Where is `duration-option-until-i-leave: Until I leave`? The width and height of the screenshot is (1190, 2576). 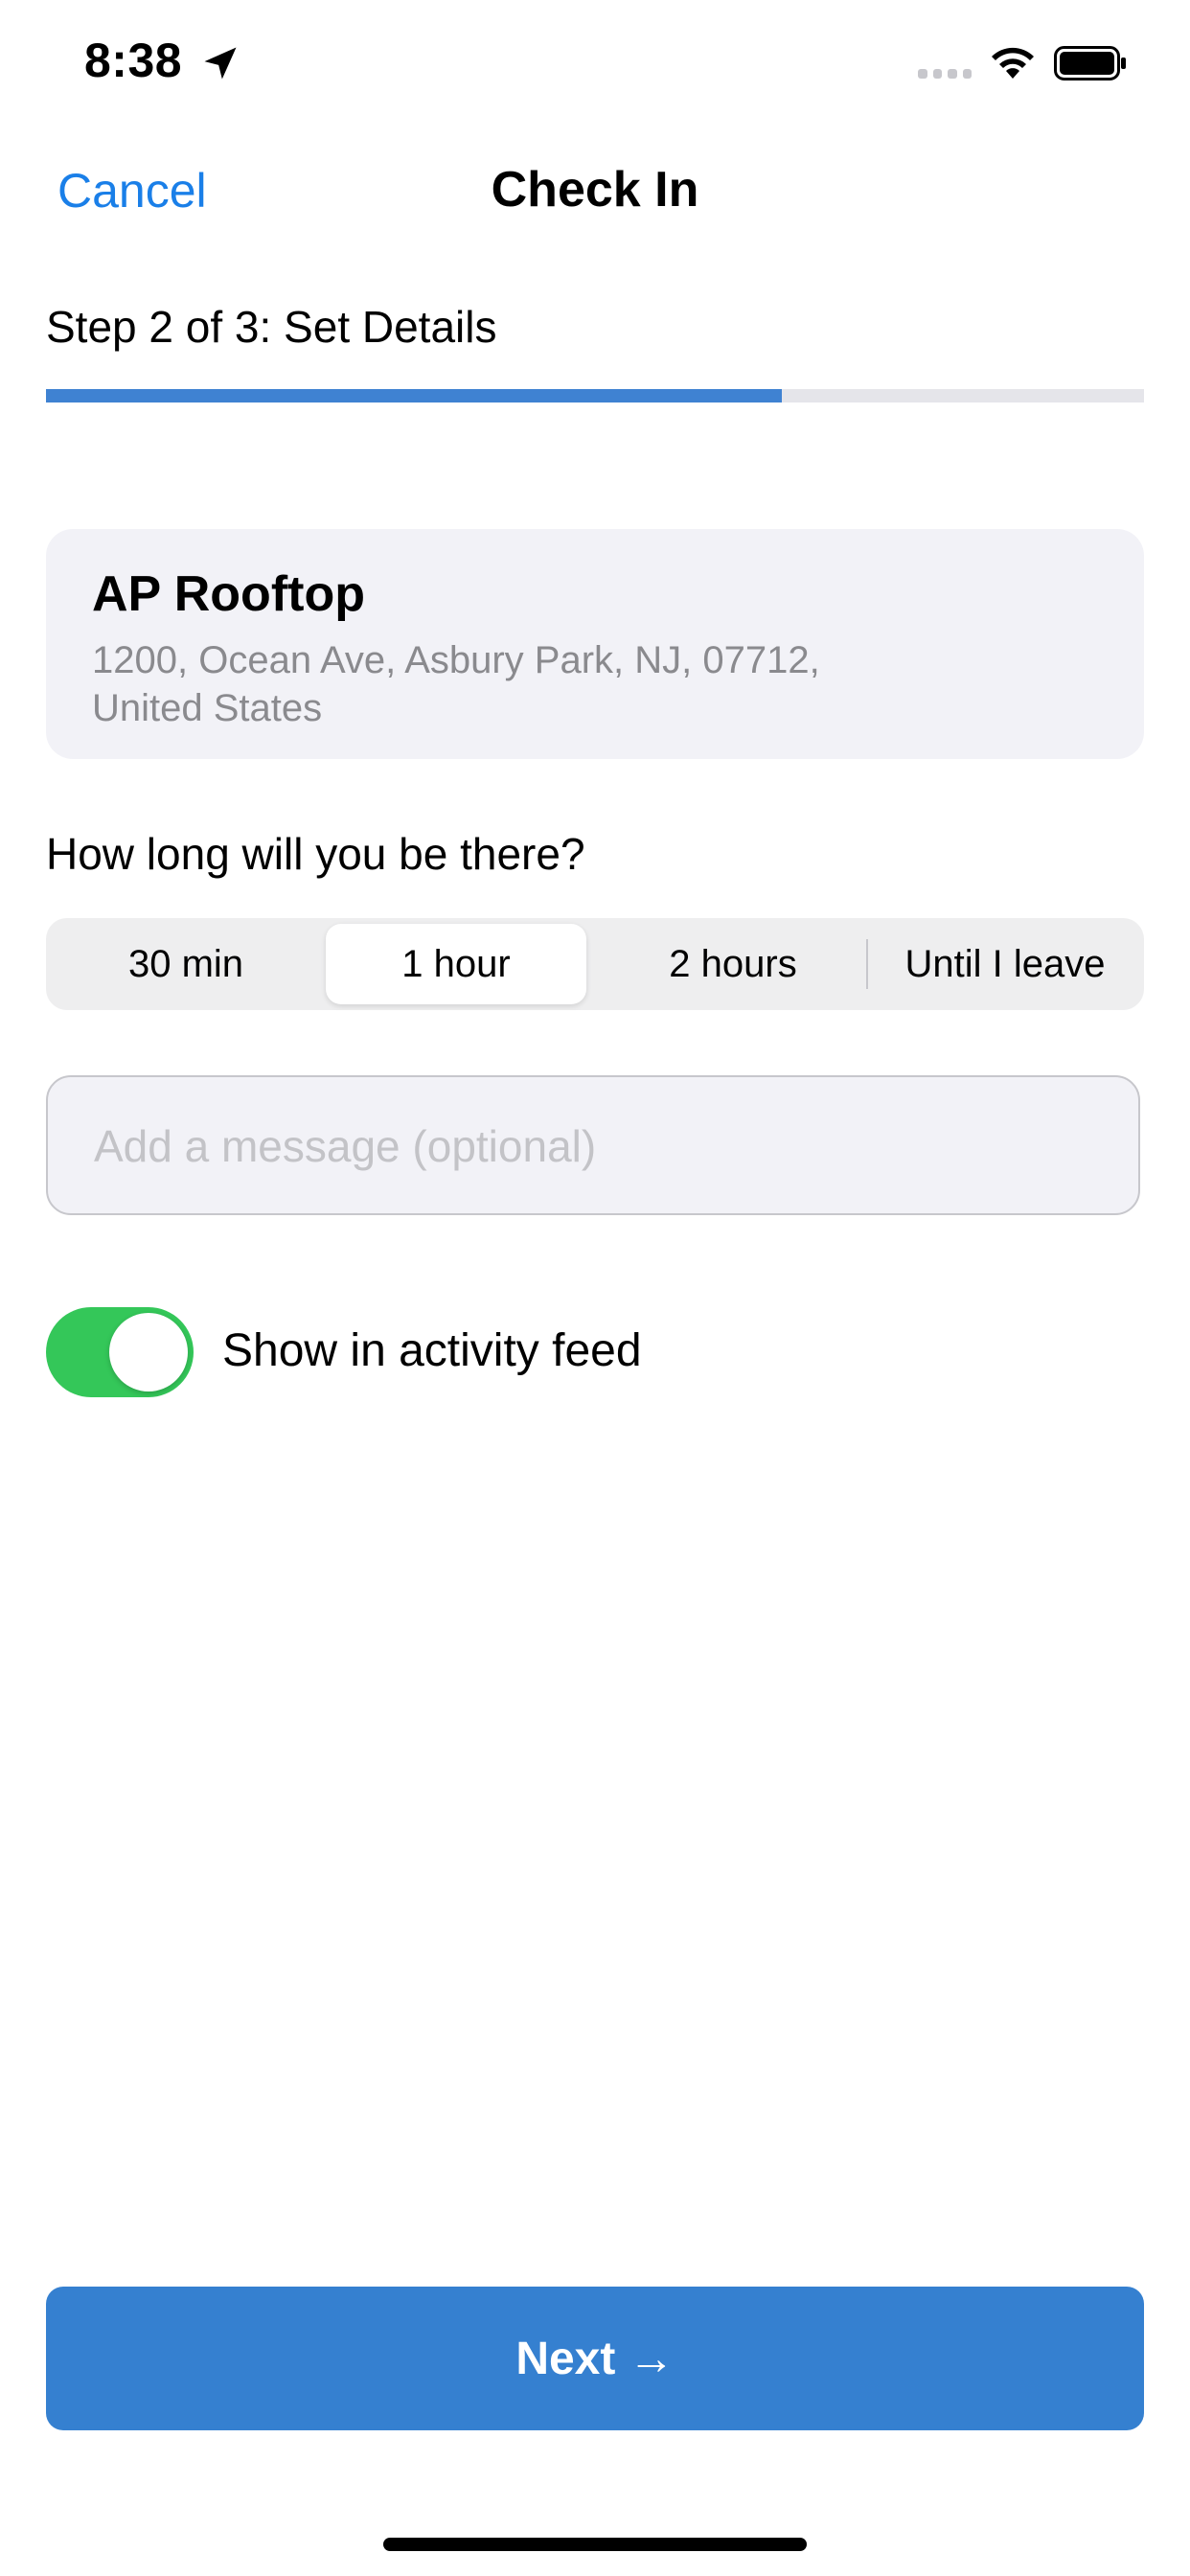 duration-option-until-i-leave: Until I leave is located at coordinates (1005, 964).